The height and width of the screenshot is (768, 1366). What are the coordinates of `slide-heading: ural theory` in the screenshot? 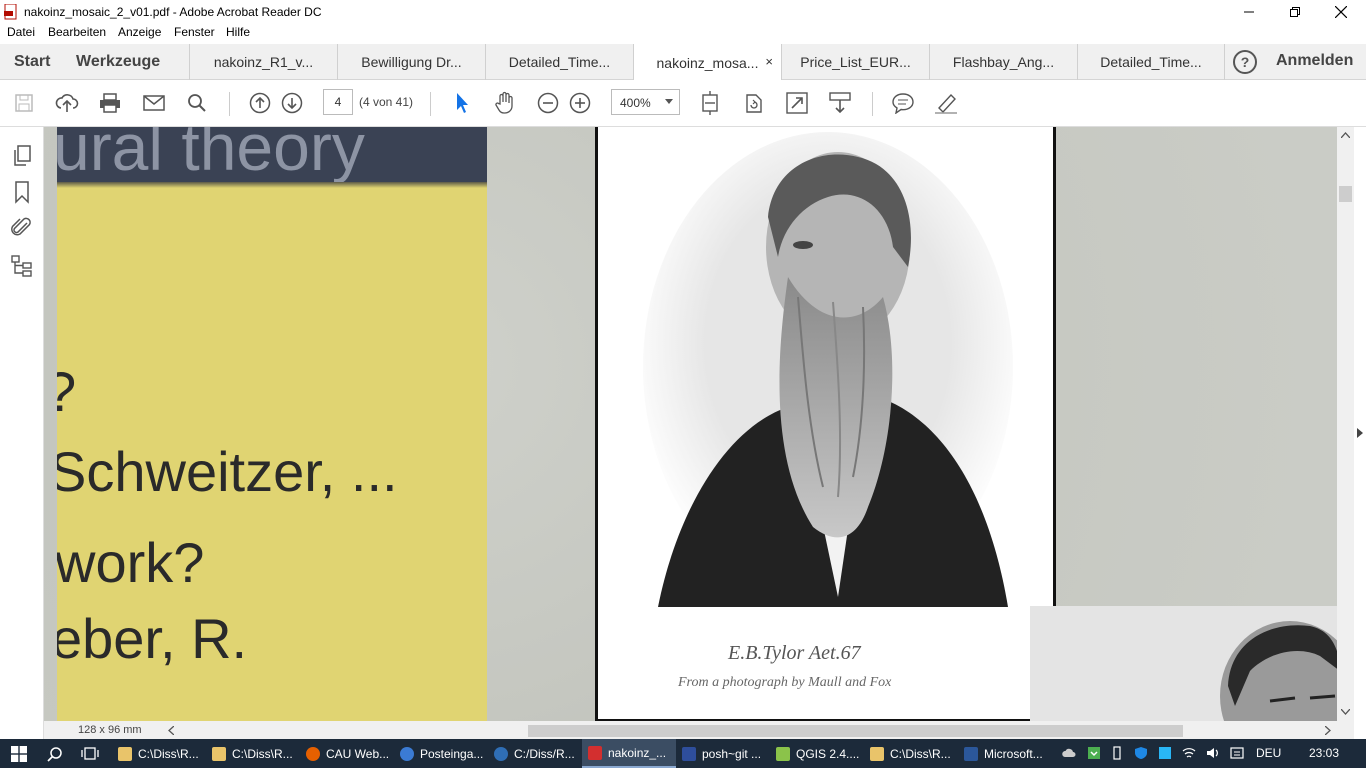 It's located at (211, 155).